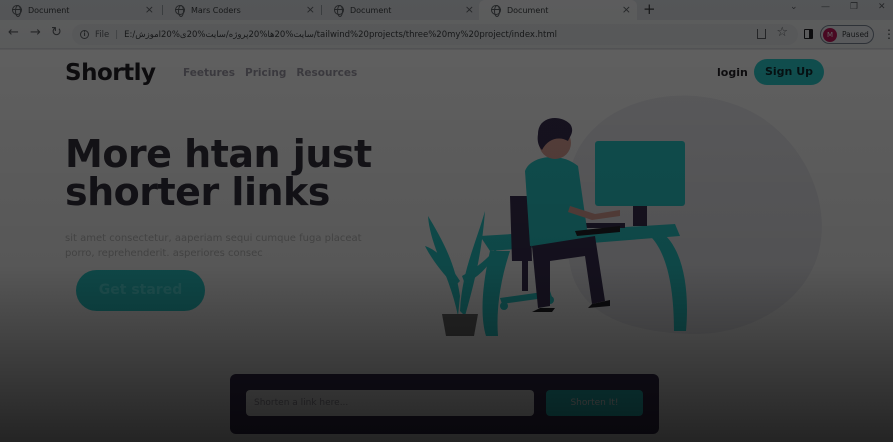 Image resolution: width=893 pixels, height=442 pixels. What do you see at coordinates (732, 72) in the screenshot?
I see `login-link: login` at bounding box center [732, 72].